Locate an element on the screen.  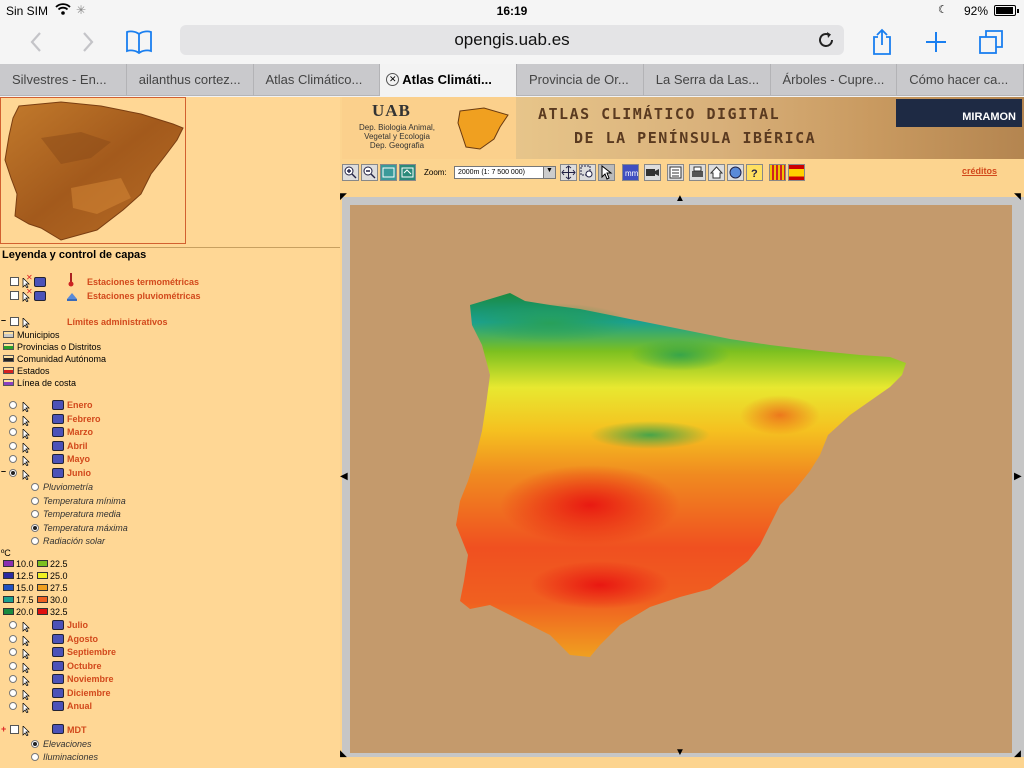
month-layer-label: Junio is located at coordinates (79, 473).